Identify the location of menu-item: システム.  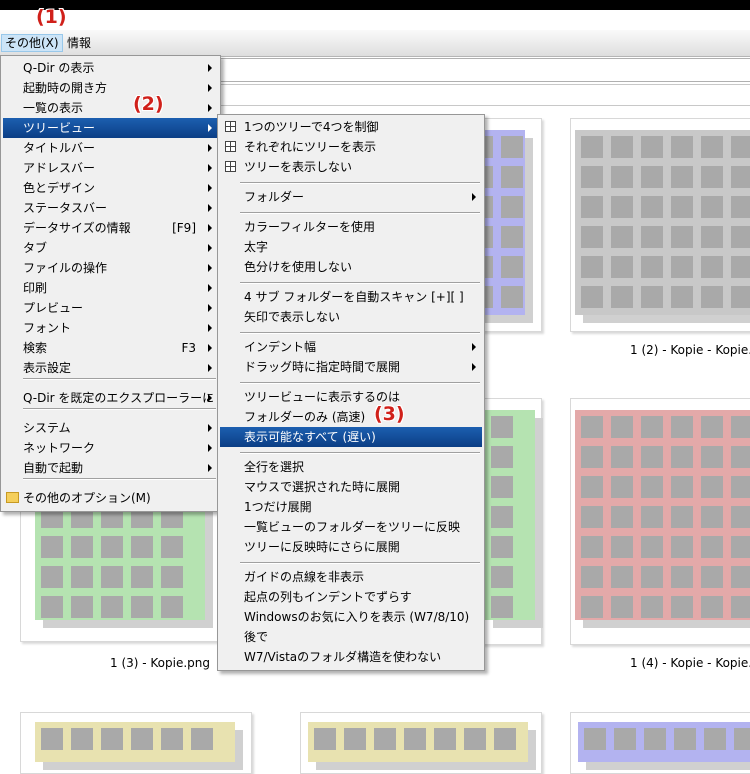
(110, 428).